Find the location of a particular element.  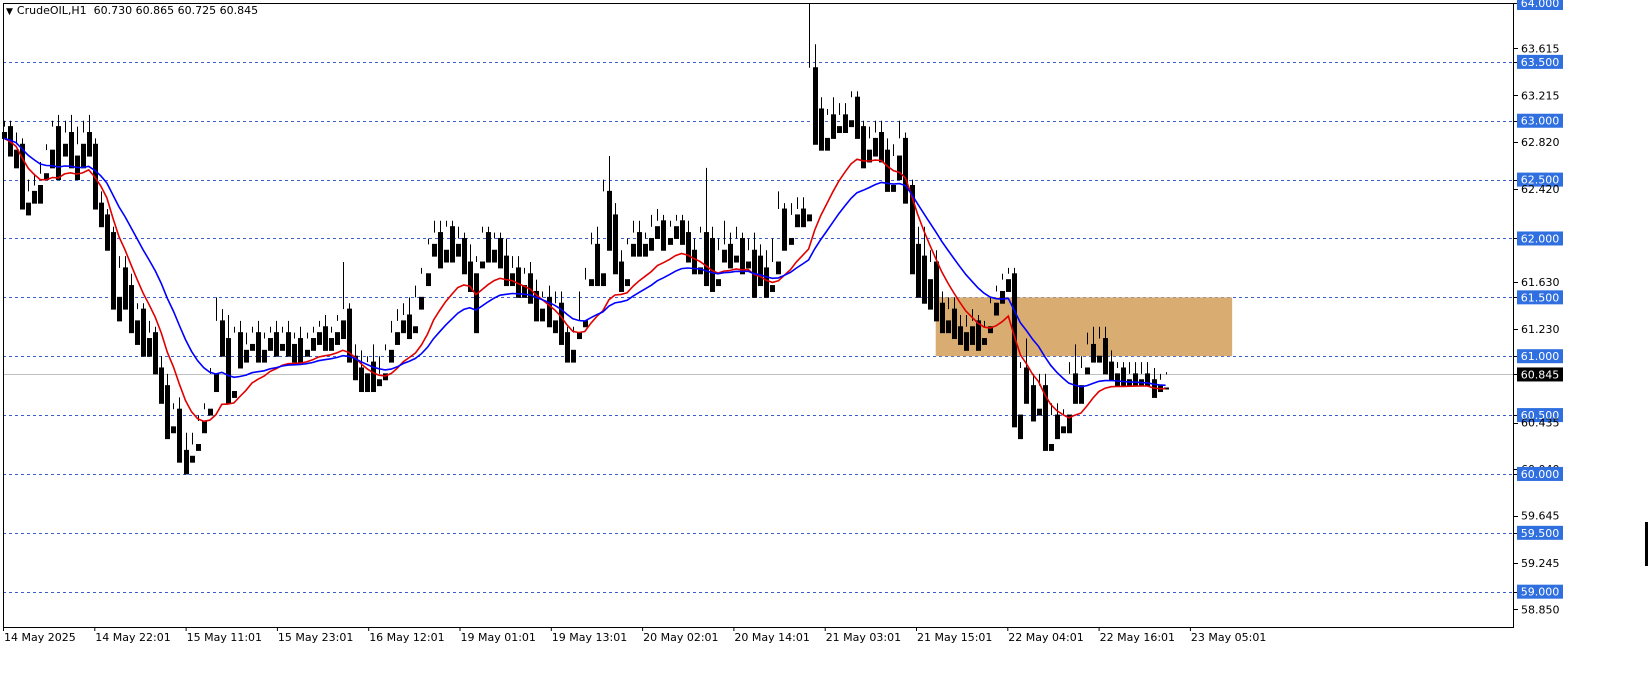

price-label: 61.630 is located at coordinates (1540, 282).